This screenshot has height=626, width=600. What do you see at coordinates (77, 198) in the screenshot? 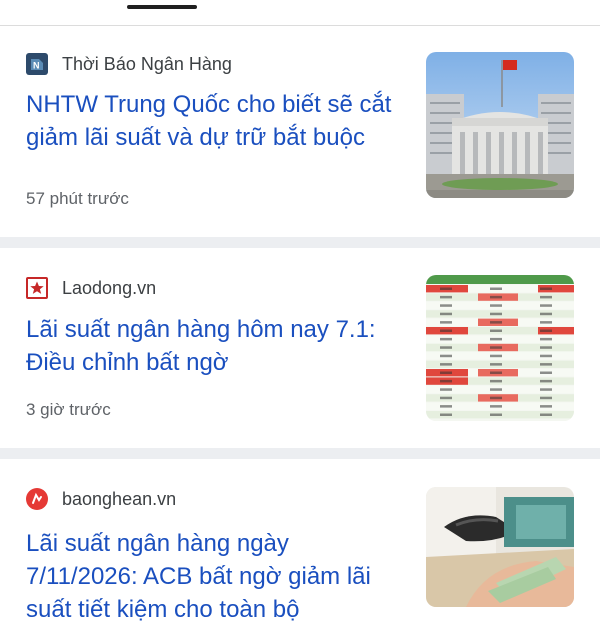
I see `article-timestamp: 57 phút trước` at bounding box center [77, 198].